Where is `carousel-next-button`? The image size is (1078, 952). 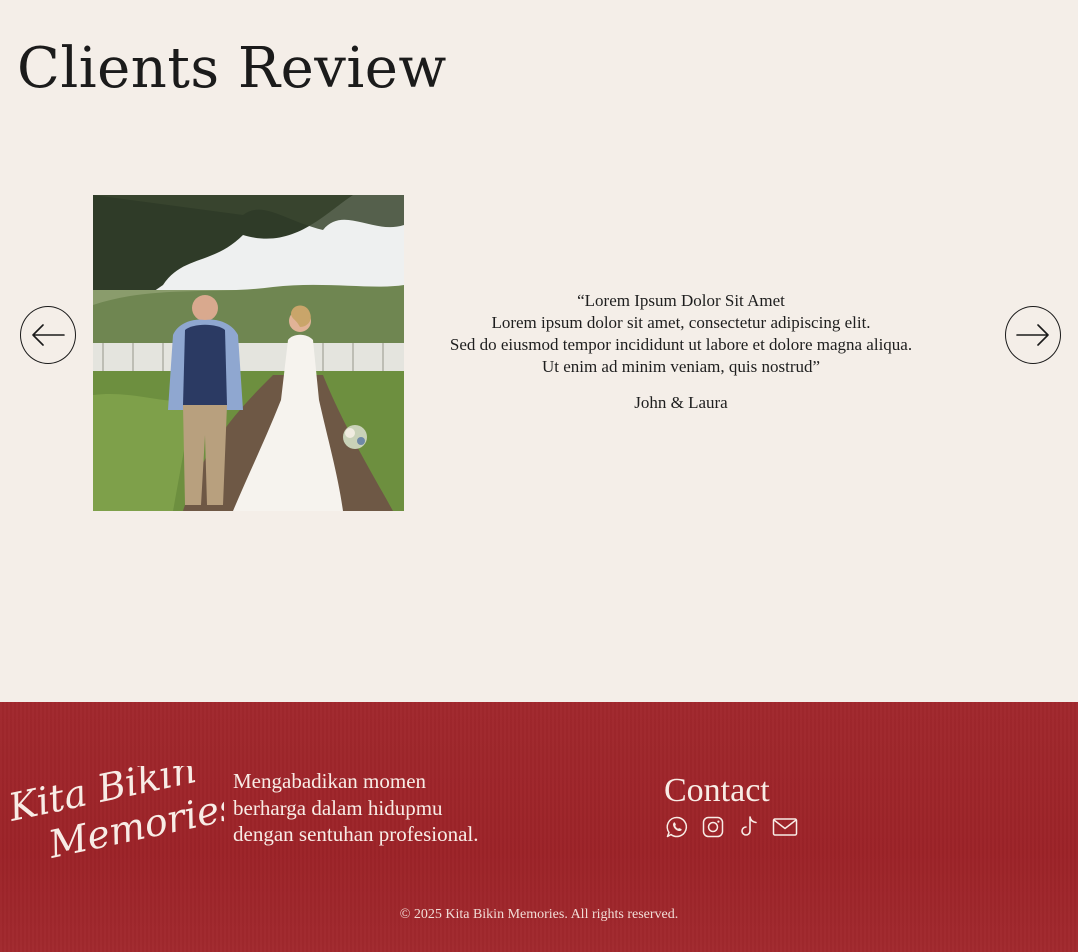 carousel-next-button is located at coordinates (1033, 335).